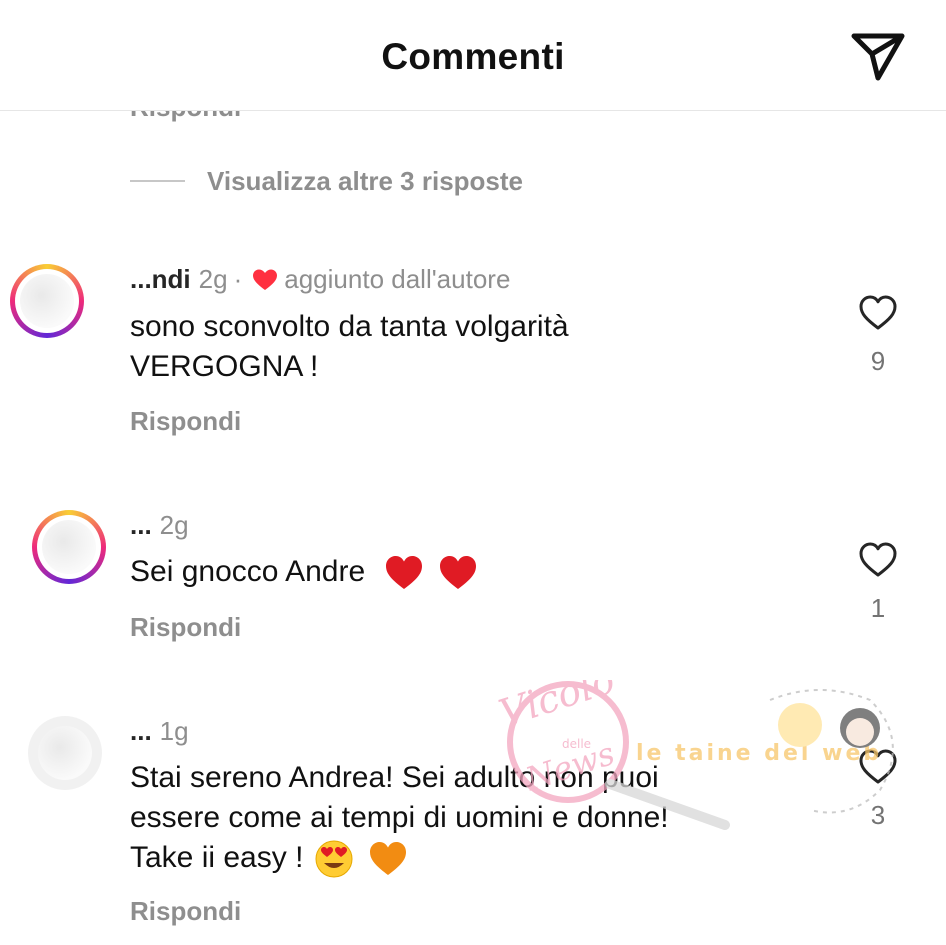 This screenshot has height=945, width=946. I want to click on view-more-replies: Visualizza altre 3 risposte, so click(326, 181).